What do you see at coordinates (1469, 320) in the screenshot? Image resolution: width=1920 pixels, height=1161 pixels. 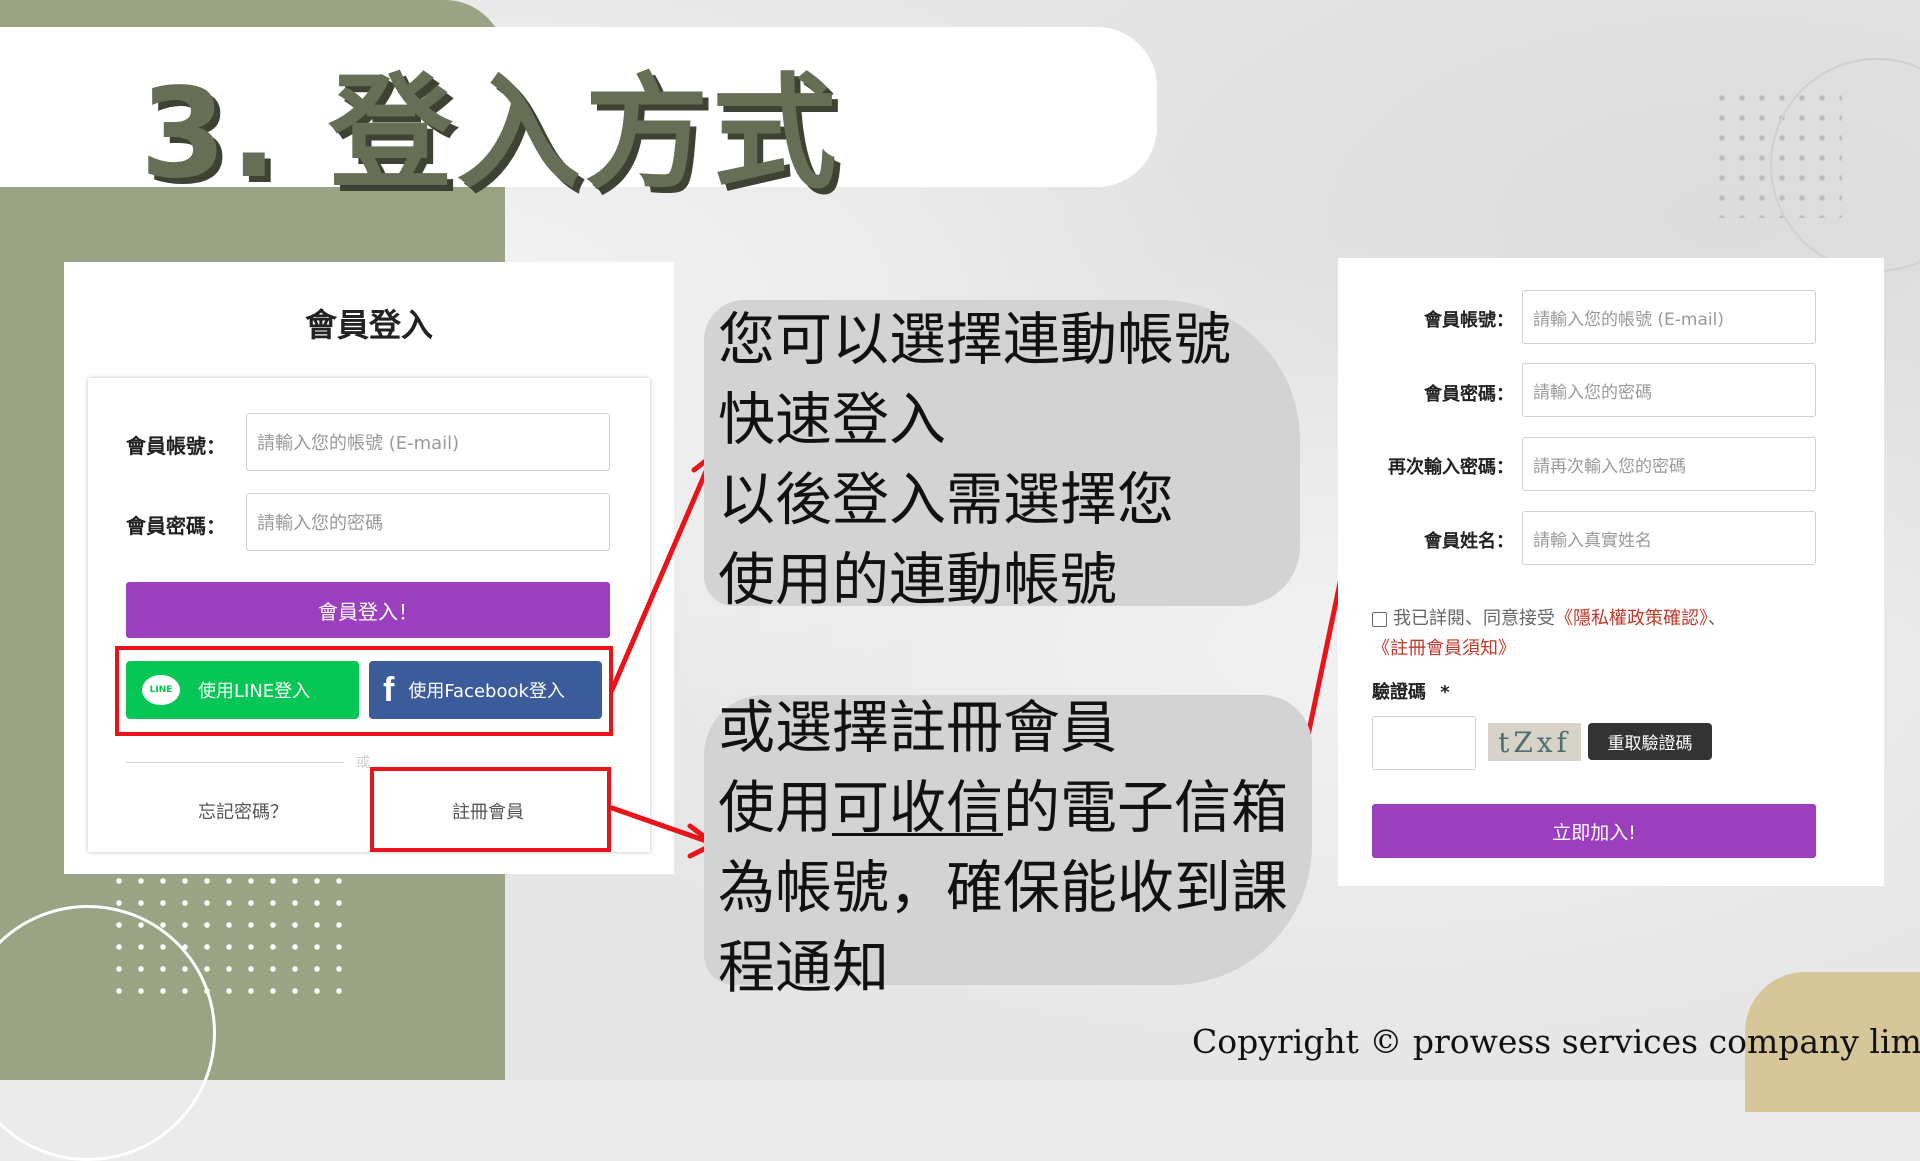 I see `reg-account-label: 會員帳號：` at bounding box center [1469, 320].